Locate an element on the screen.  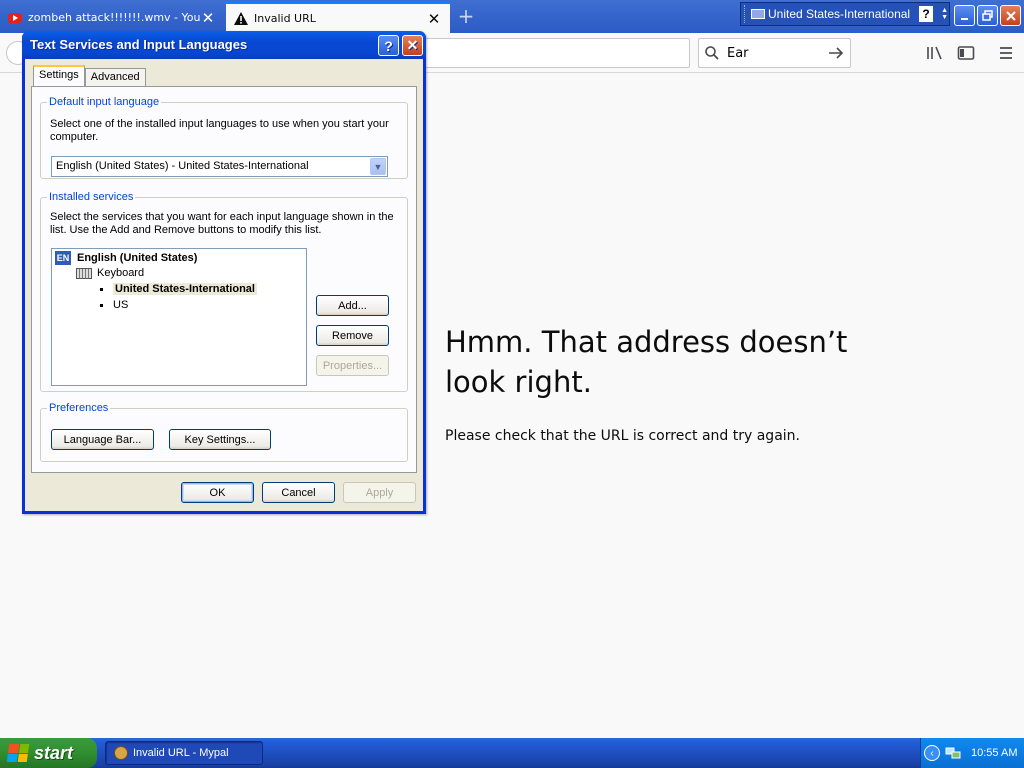
ok-button: OK is located at coordinates (217, 492).